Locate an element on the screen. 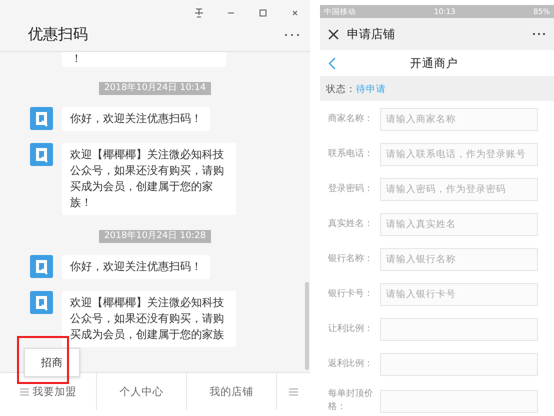  input-field: 请输入商家名称 is located at coordinates (459, 119).